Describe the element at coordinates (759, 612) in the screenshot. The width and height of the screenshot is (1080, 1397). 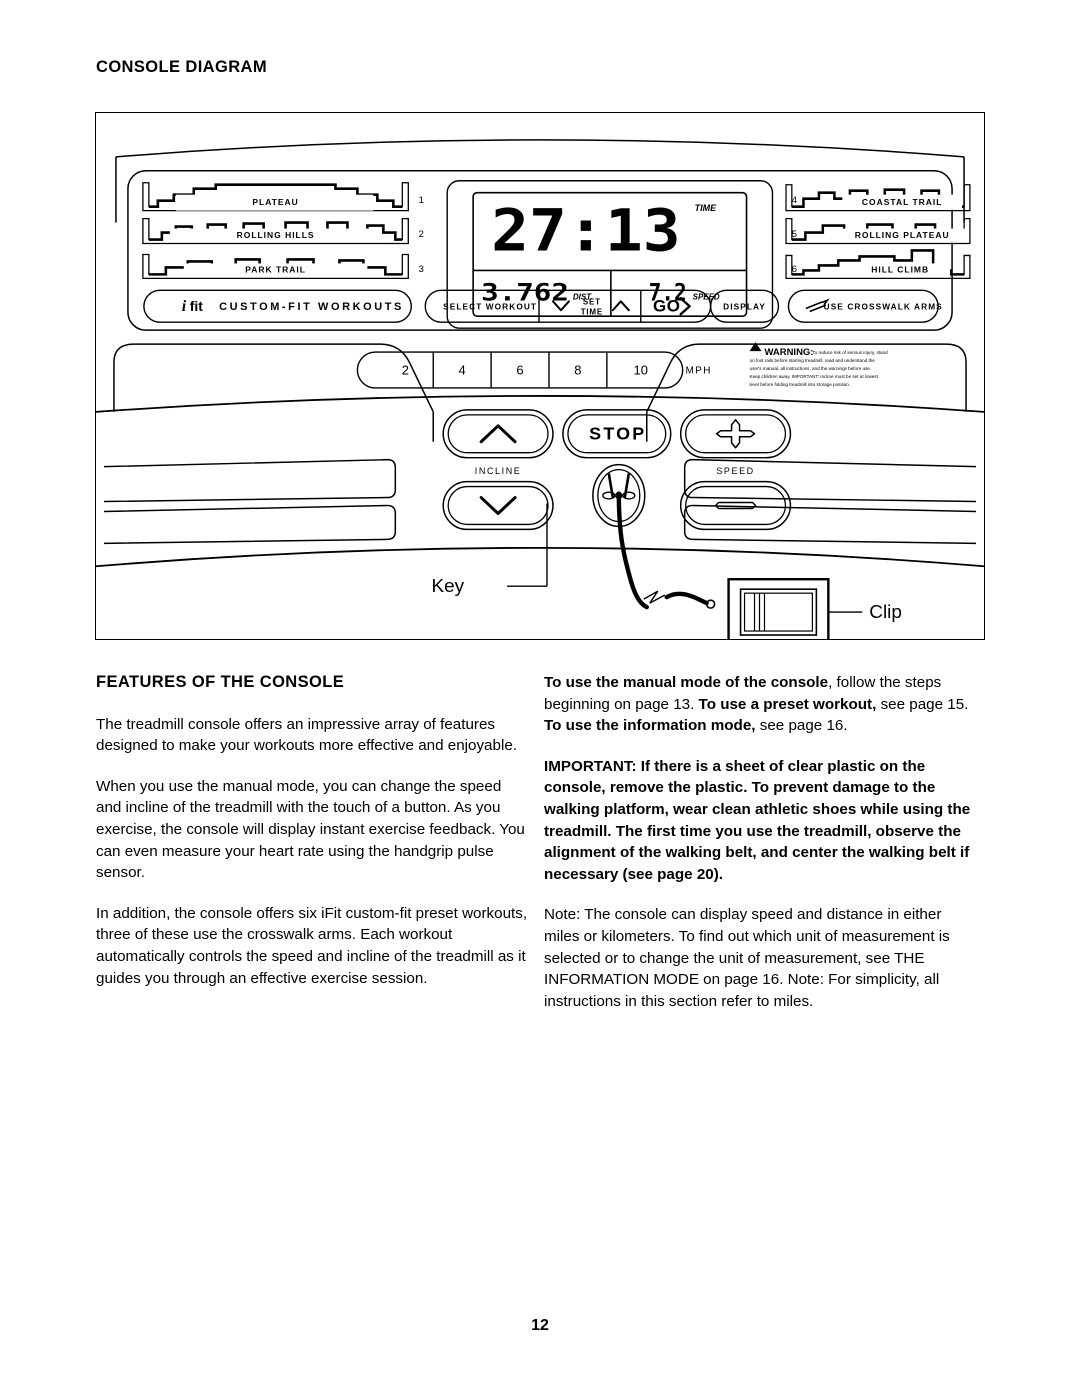
I see `clip-grip-lines` at that location.